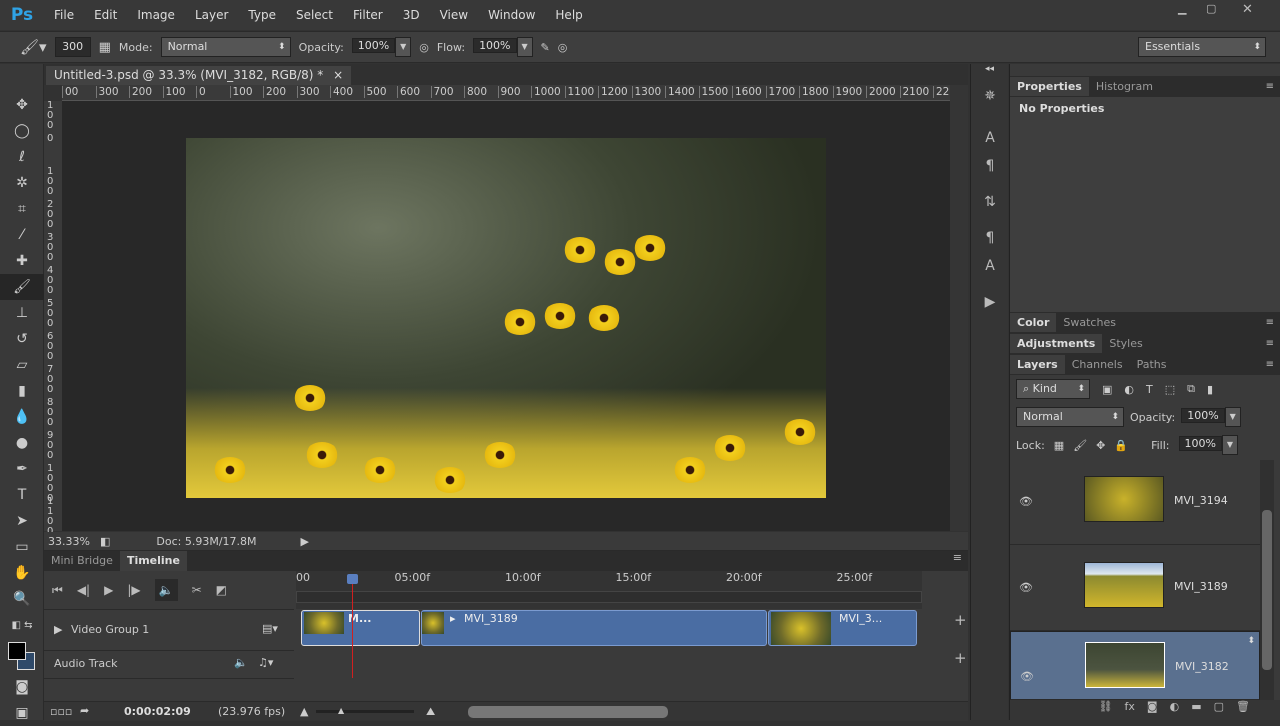 The height and width of the screenshot is (726, 1280). Describe the element at coordinates (169, 630) in the screenshot. I see `video-group-row: ▶ Video Group 1 ▤▾` at that location.